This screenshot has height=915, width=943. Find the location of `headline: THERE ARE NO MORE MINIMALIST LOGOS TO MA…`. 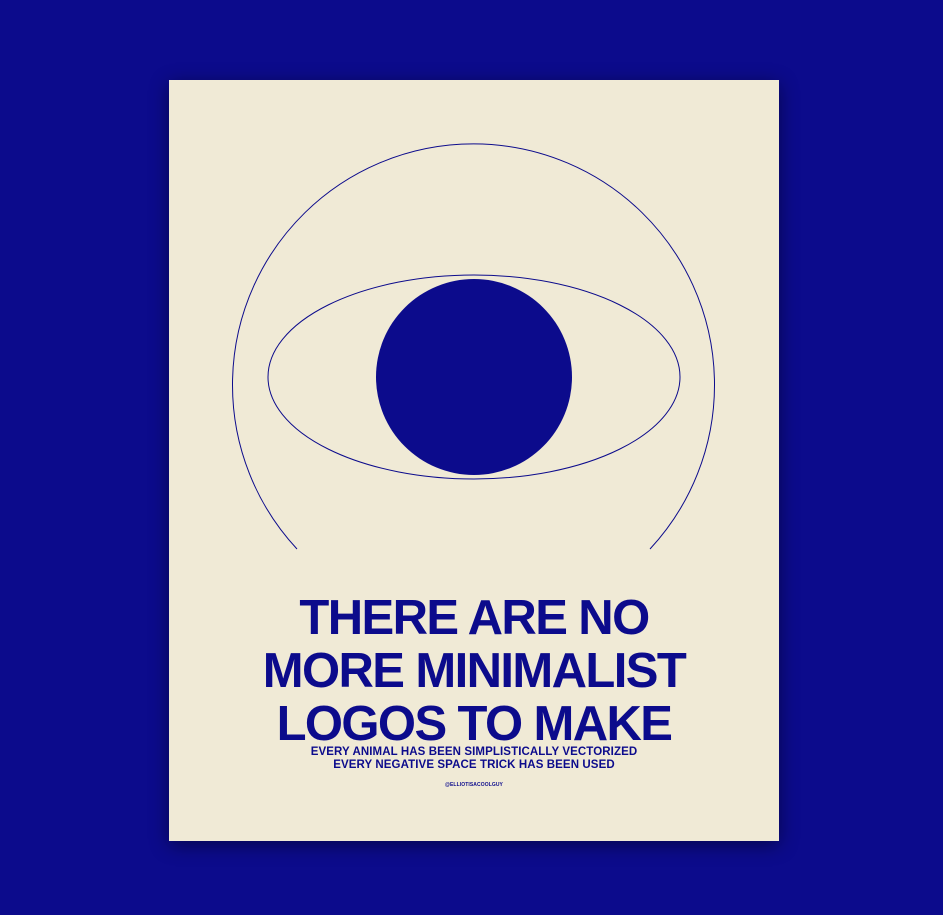

headline: THERE ARE NO MORE MINIMALIST LOGOS TO MA… is located at coordinates (474, 671).